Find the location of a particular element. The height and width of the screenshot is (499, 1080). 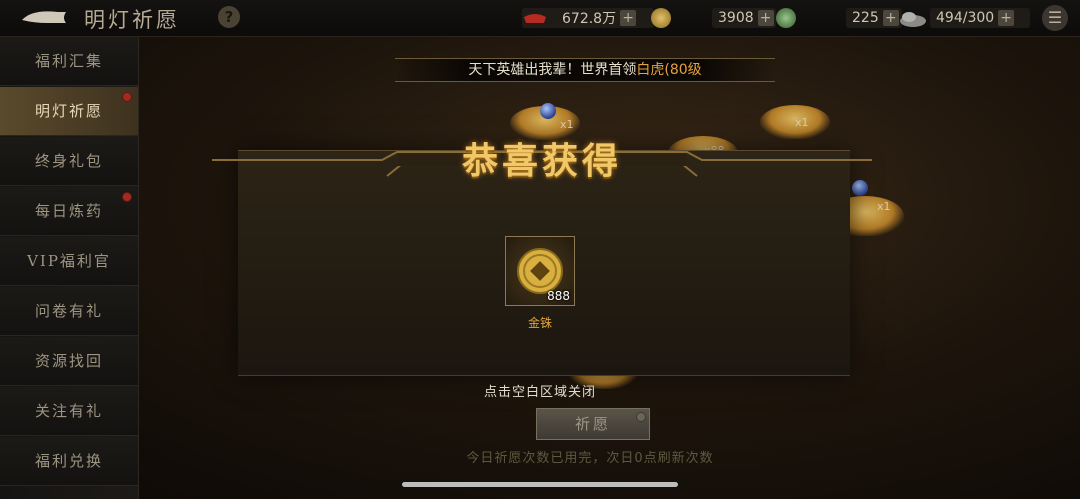

resource-value: 225 is located at coordinates (865, 18).